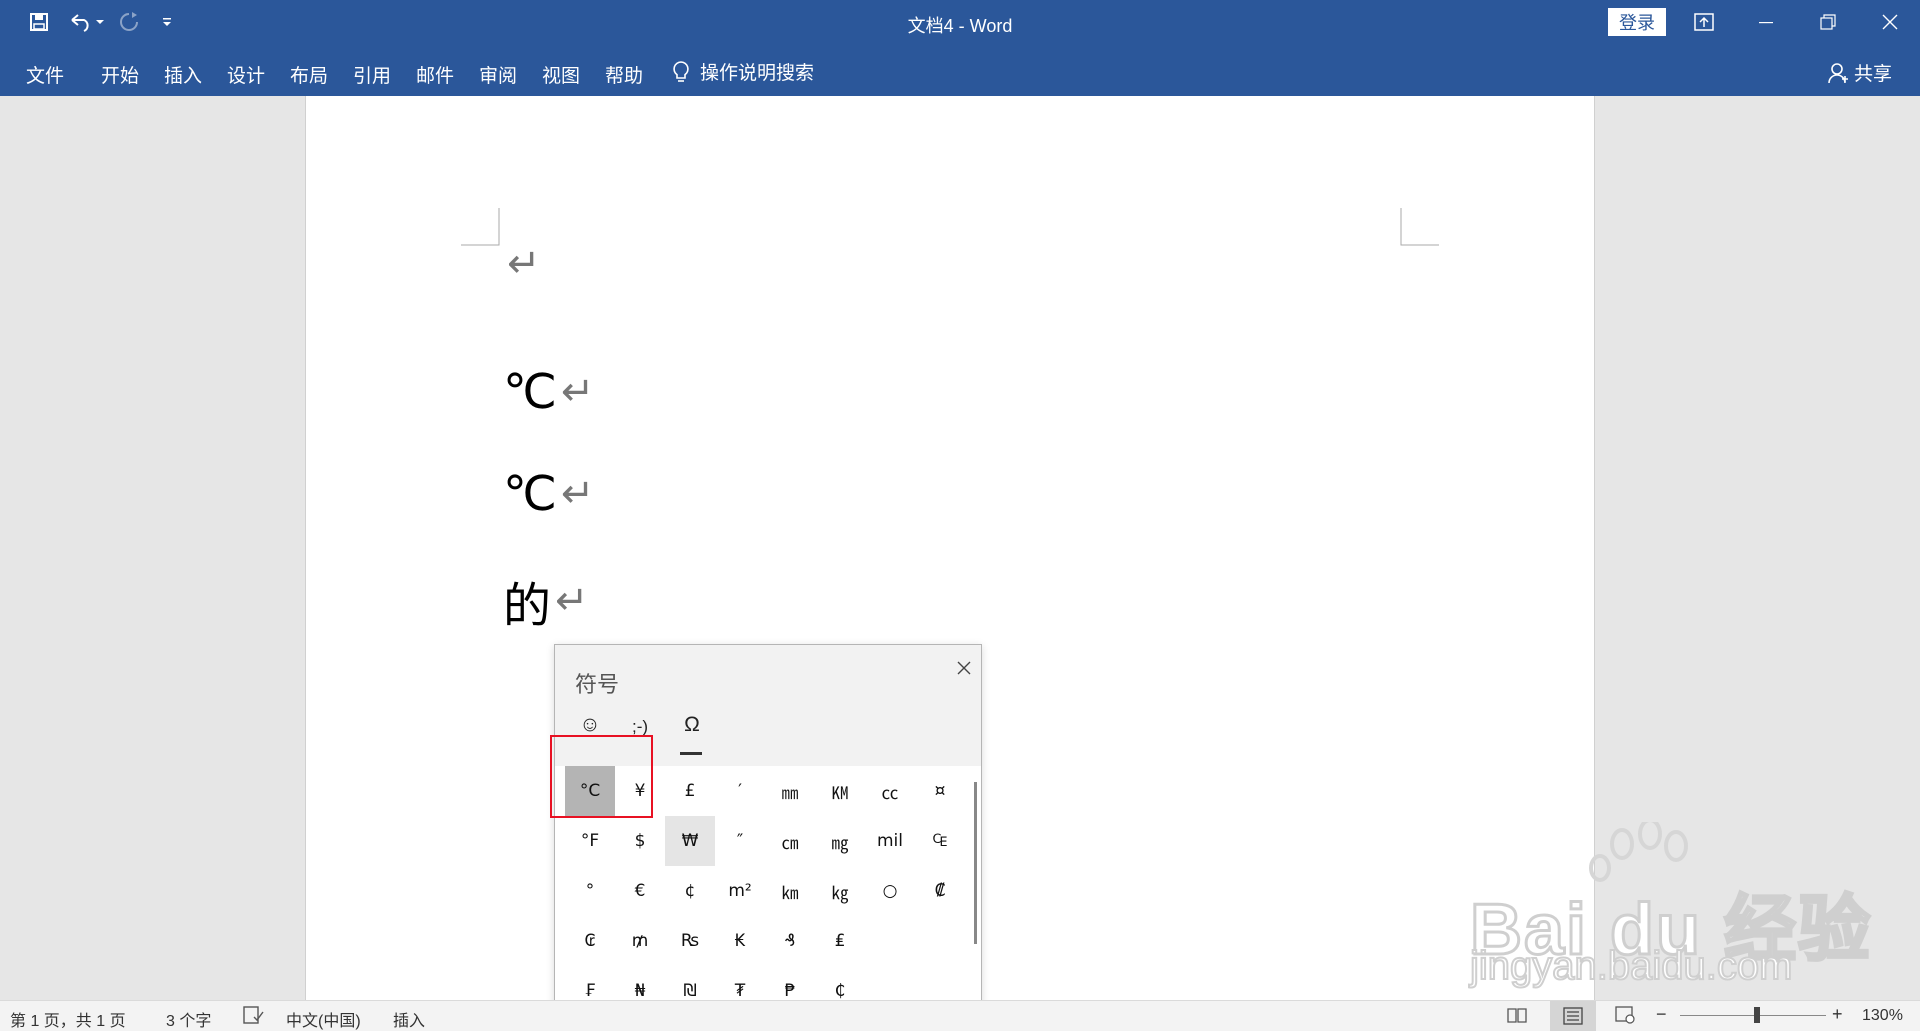 The image size is (1920, 1031). I want to click on tab-mailings: 邮件, so click(435, 74).